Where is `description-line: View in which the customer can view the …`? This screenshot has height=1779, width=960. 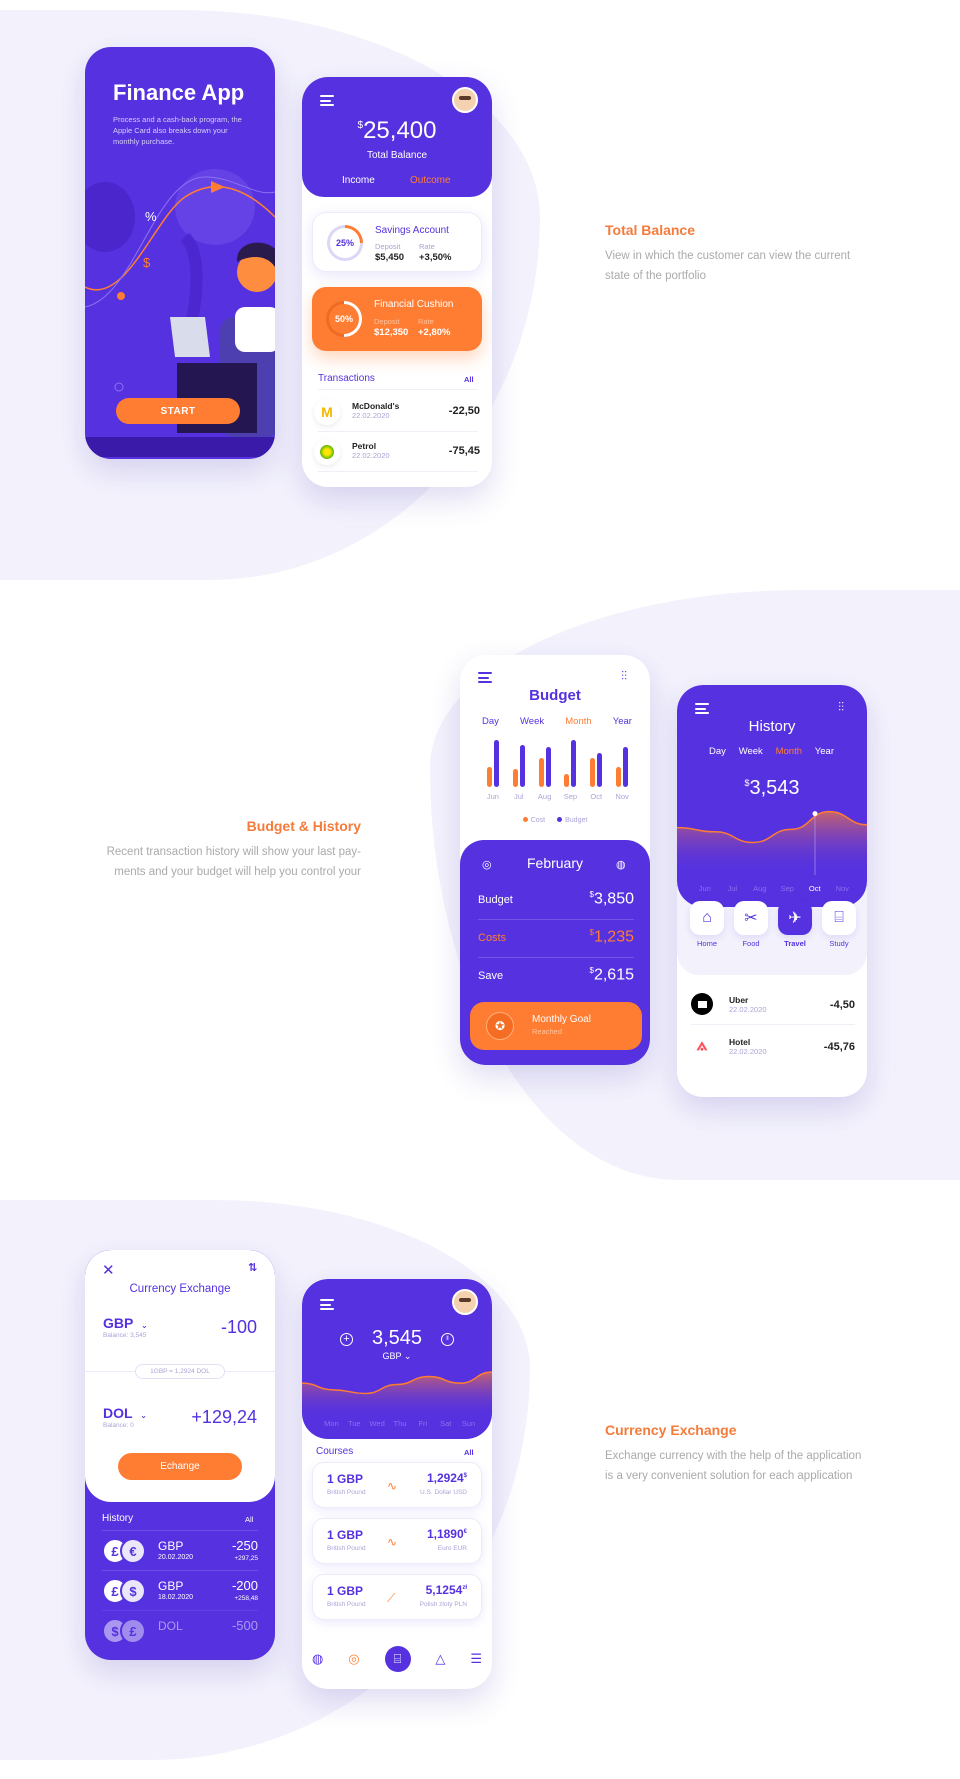
description-line: View in which the customer can view the … is located at coordinates (728, 256).